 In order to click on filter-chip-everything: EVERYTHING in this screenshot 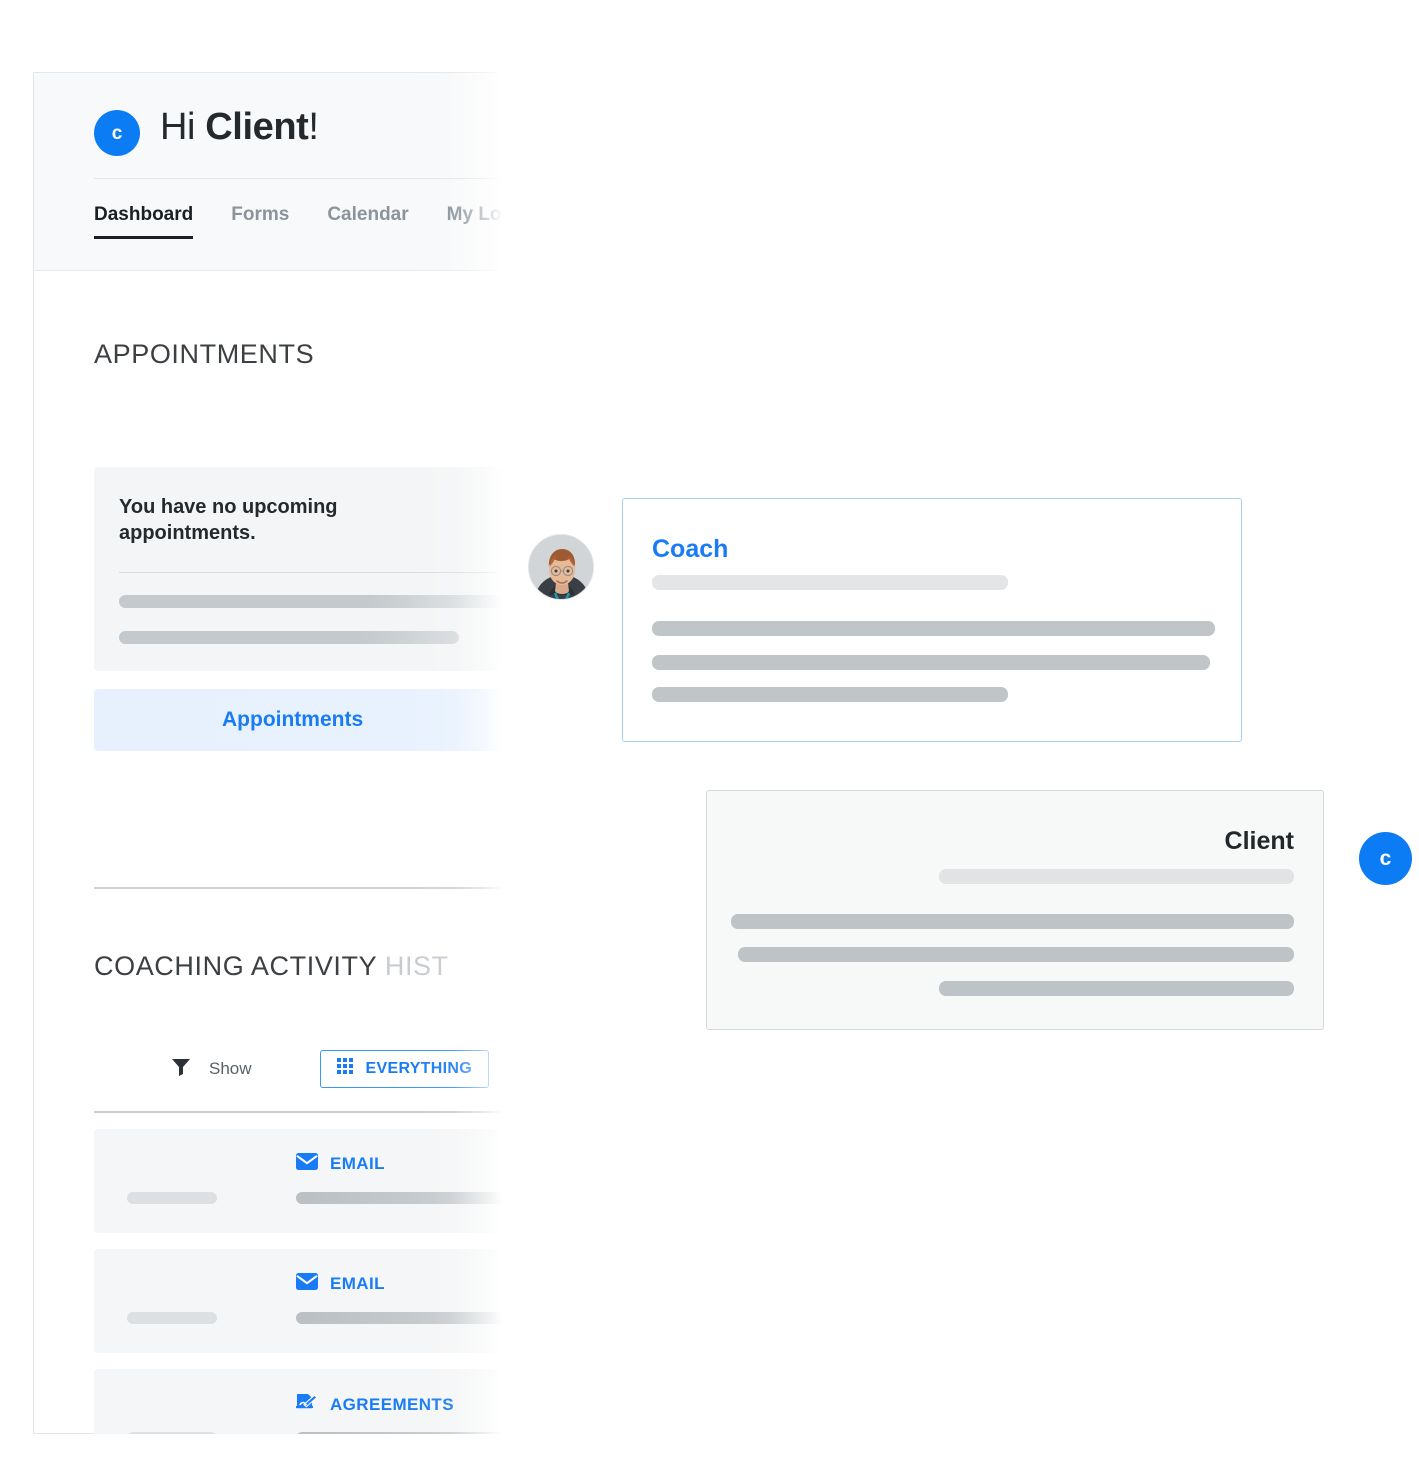, I will do `click(404, 1069)`.